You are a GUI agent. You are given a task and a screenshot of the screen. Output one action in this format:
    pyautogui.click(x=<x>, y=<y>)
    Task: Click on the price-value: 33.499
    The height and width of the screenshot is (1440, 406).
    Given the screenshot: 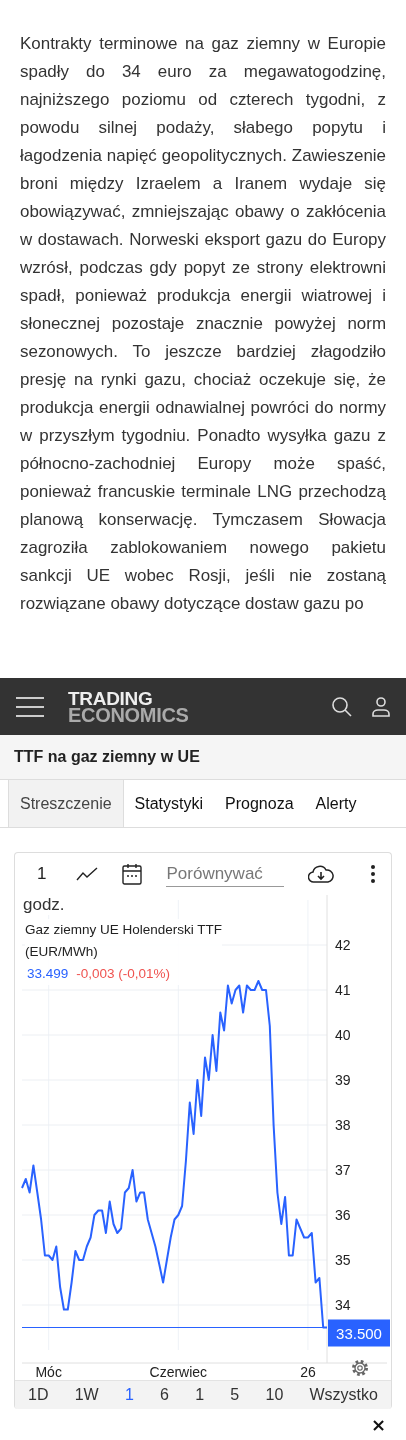 What is the action you would take?
    pyautogui.click(x=48, y=973)
    